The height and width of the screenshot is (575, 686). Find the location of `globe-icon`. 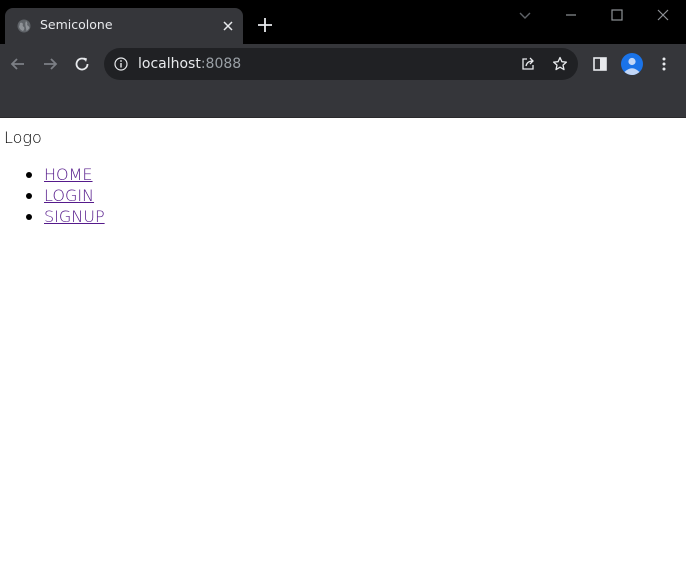

globe-icon is located at coordinates (24, 26).